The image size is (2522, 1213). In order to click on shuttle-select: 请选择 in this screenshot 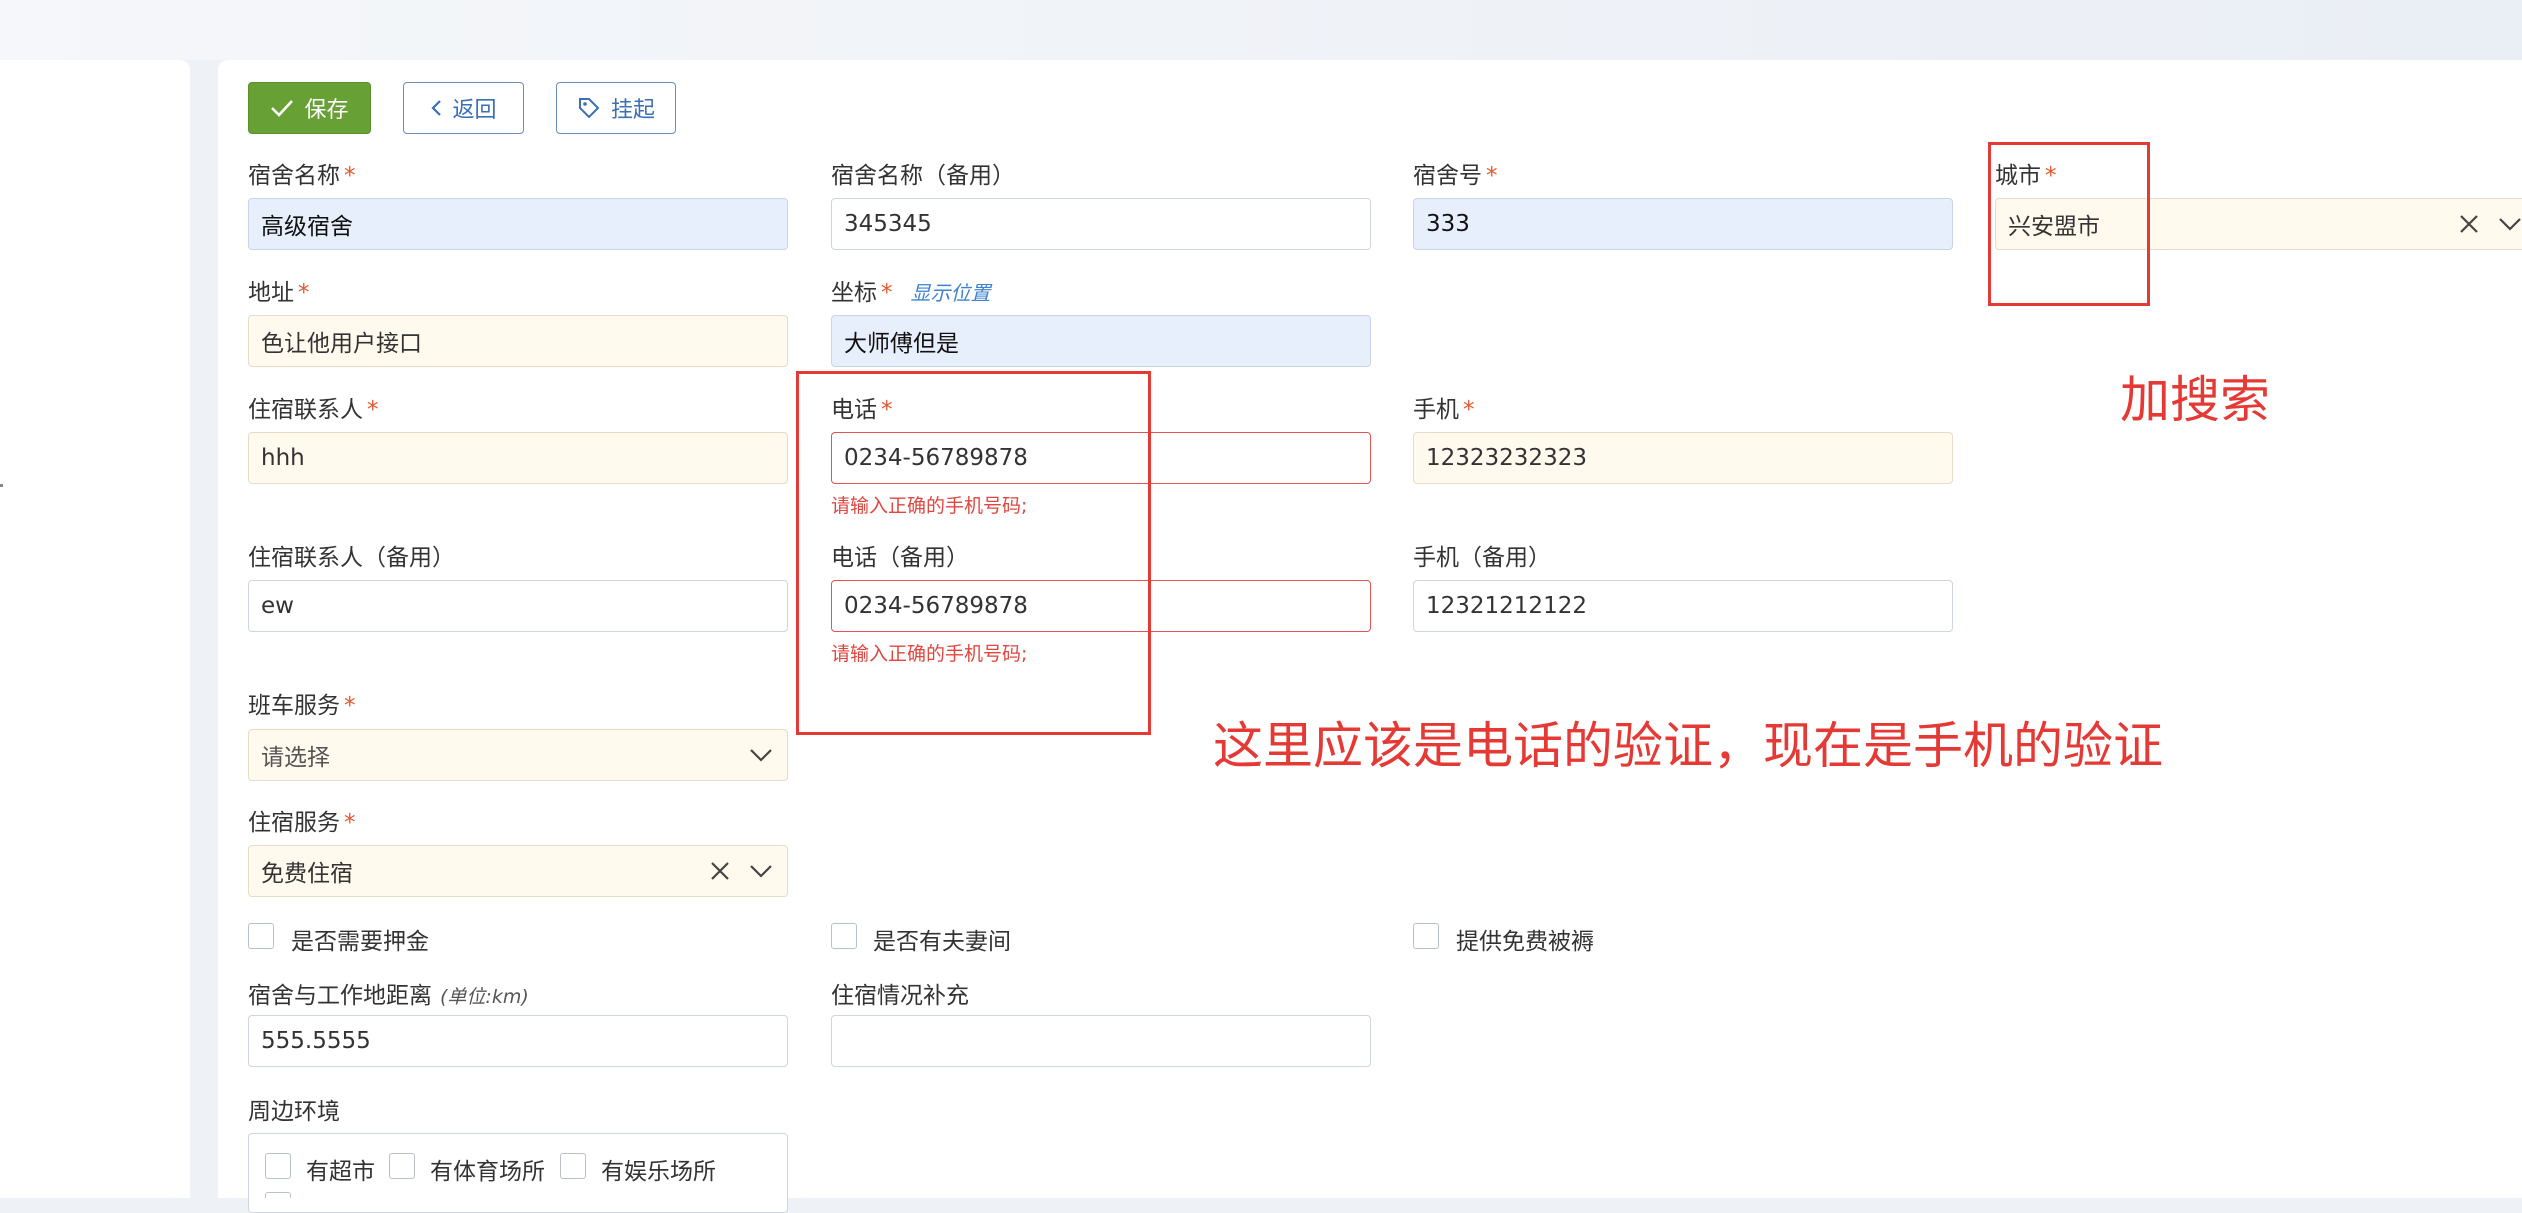, I will do `click(518, 755)`.